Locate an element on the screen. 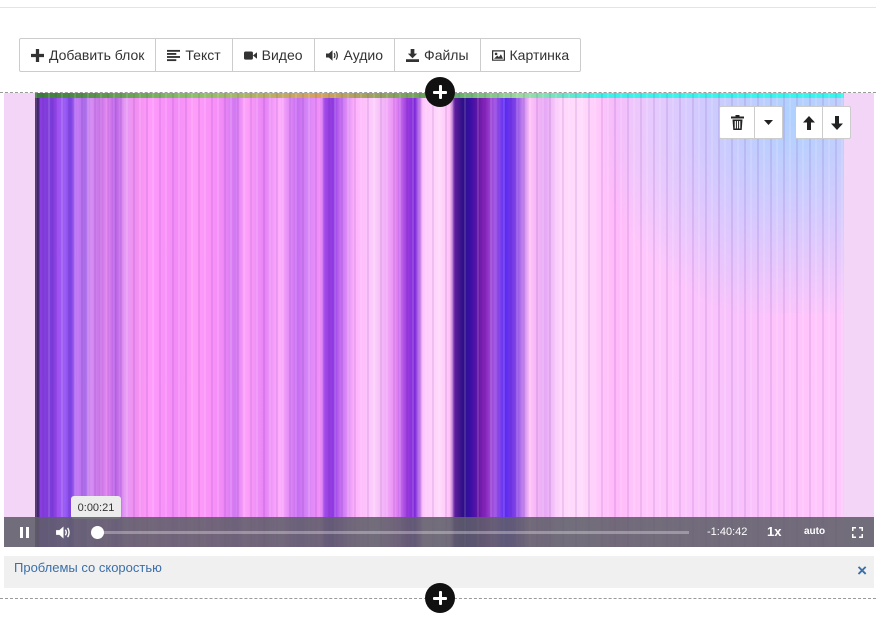 This screenshot has height=620, width=889. text-button: Текст is located at coordinates (194, 55).